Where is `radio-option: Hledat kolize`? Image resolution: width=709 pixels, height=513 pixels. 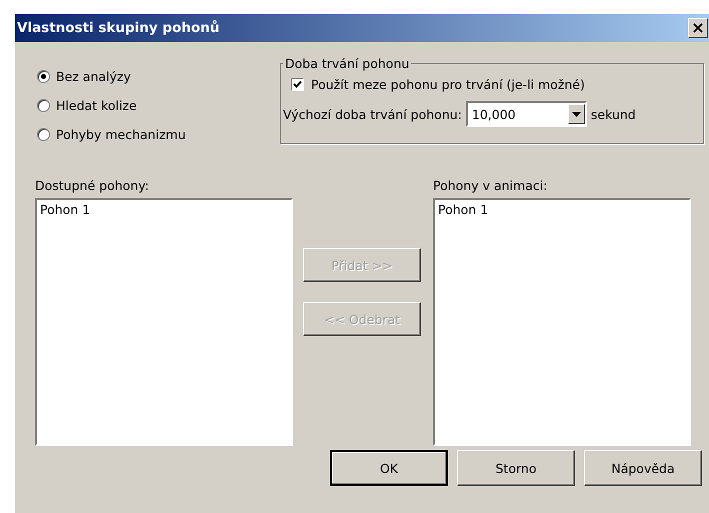
radio-option: Hledat kolize is located at coordinates (111, 105).